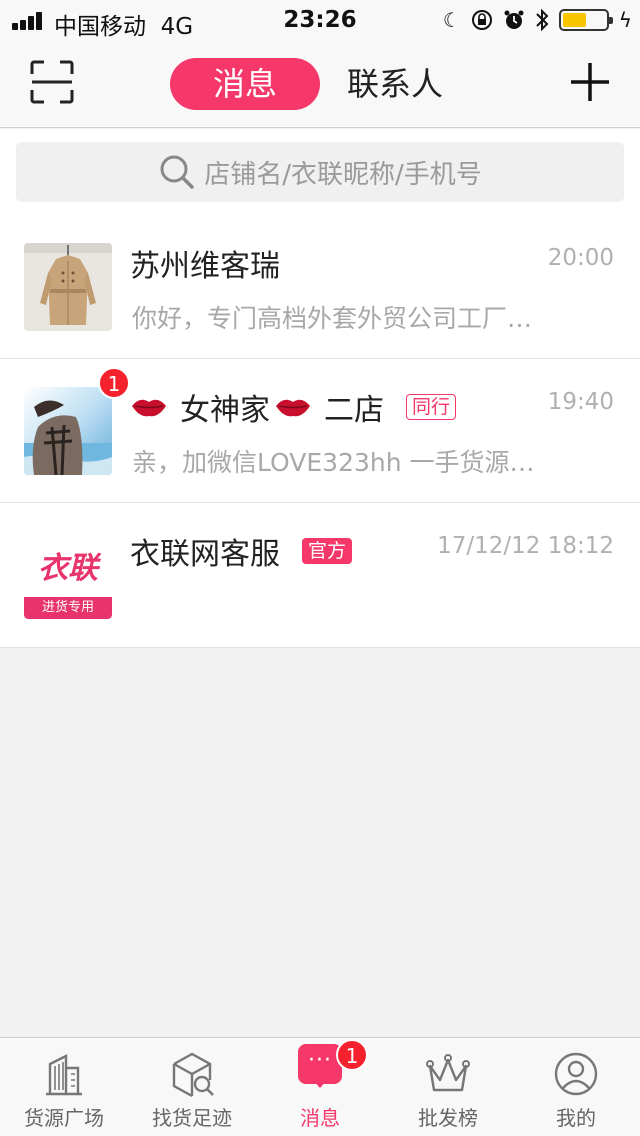 Image resolution: width=640 pixels, height=1136 pixels. What do you see at coordinates (320, 20) in the screenshot?
I see `status-bar: 中国移动 4G 23:26 ☾ ϟ` at bounding box center [320, 20].